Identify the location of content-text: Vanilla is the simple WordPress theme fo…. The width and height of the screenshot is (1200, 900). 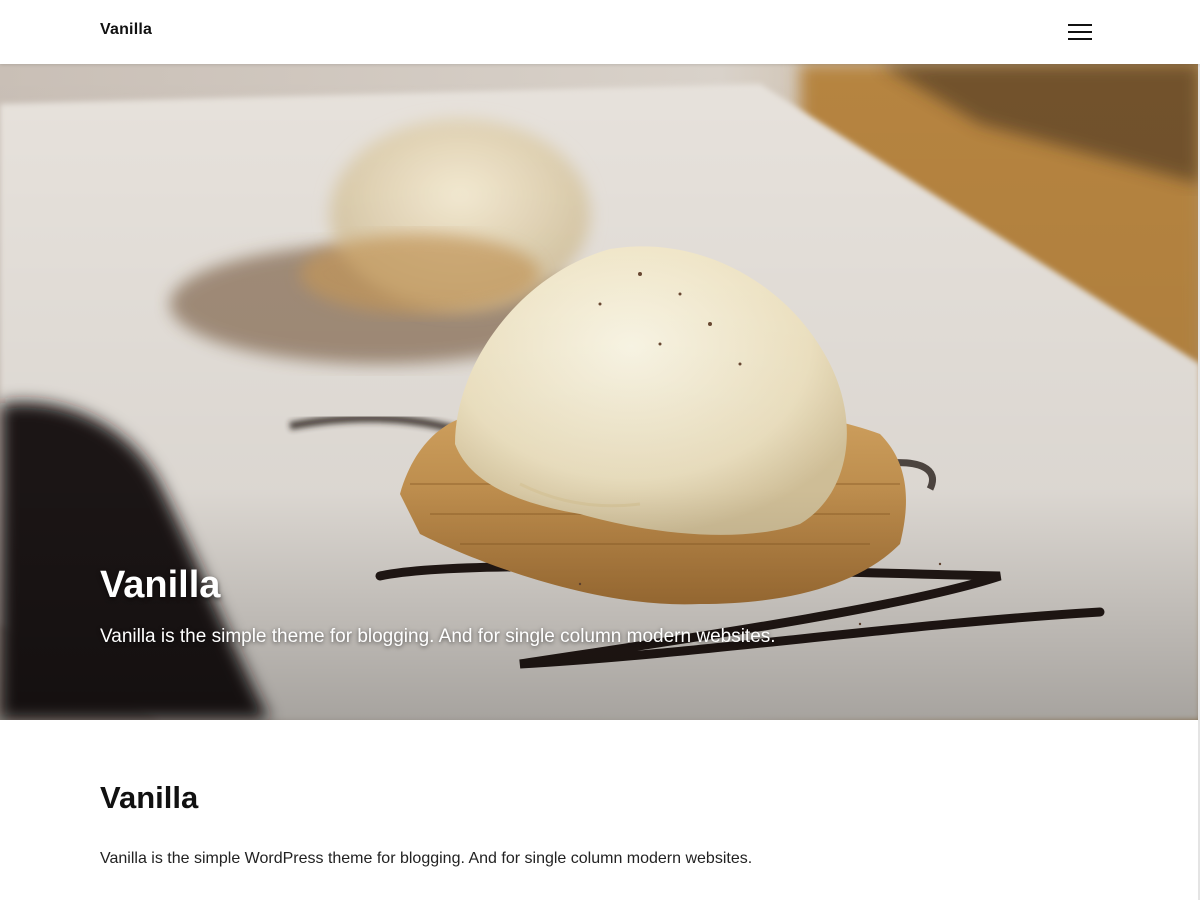
(426, 858).